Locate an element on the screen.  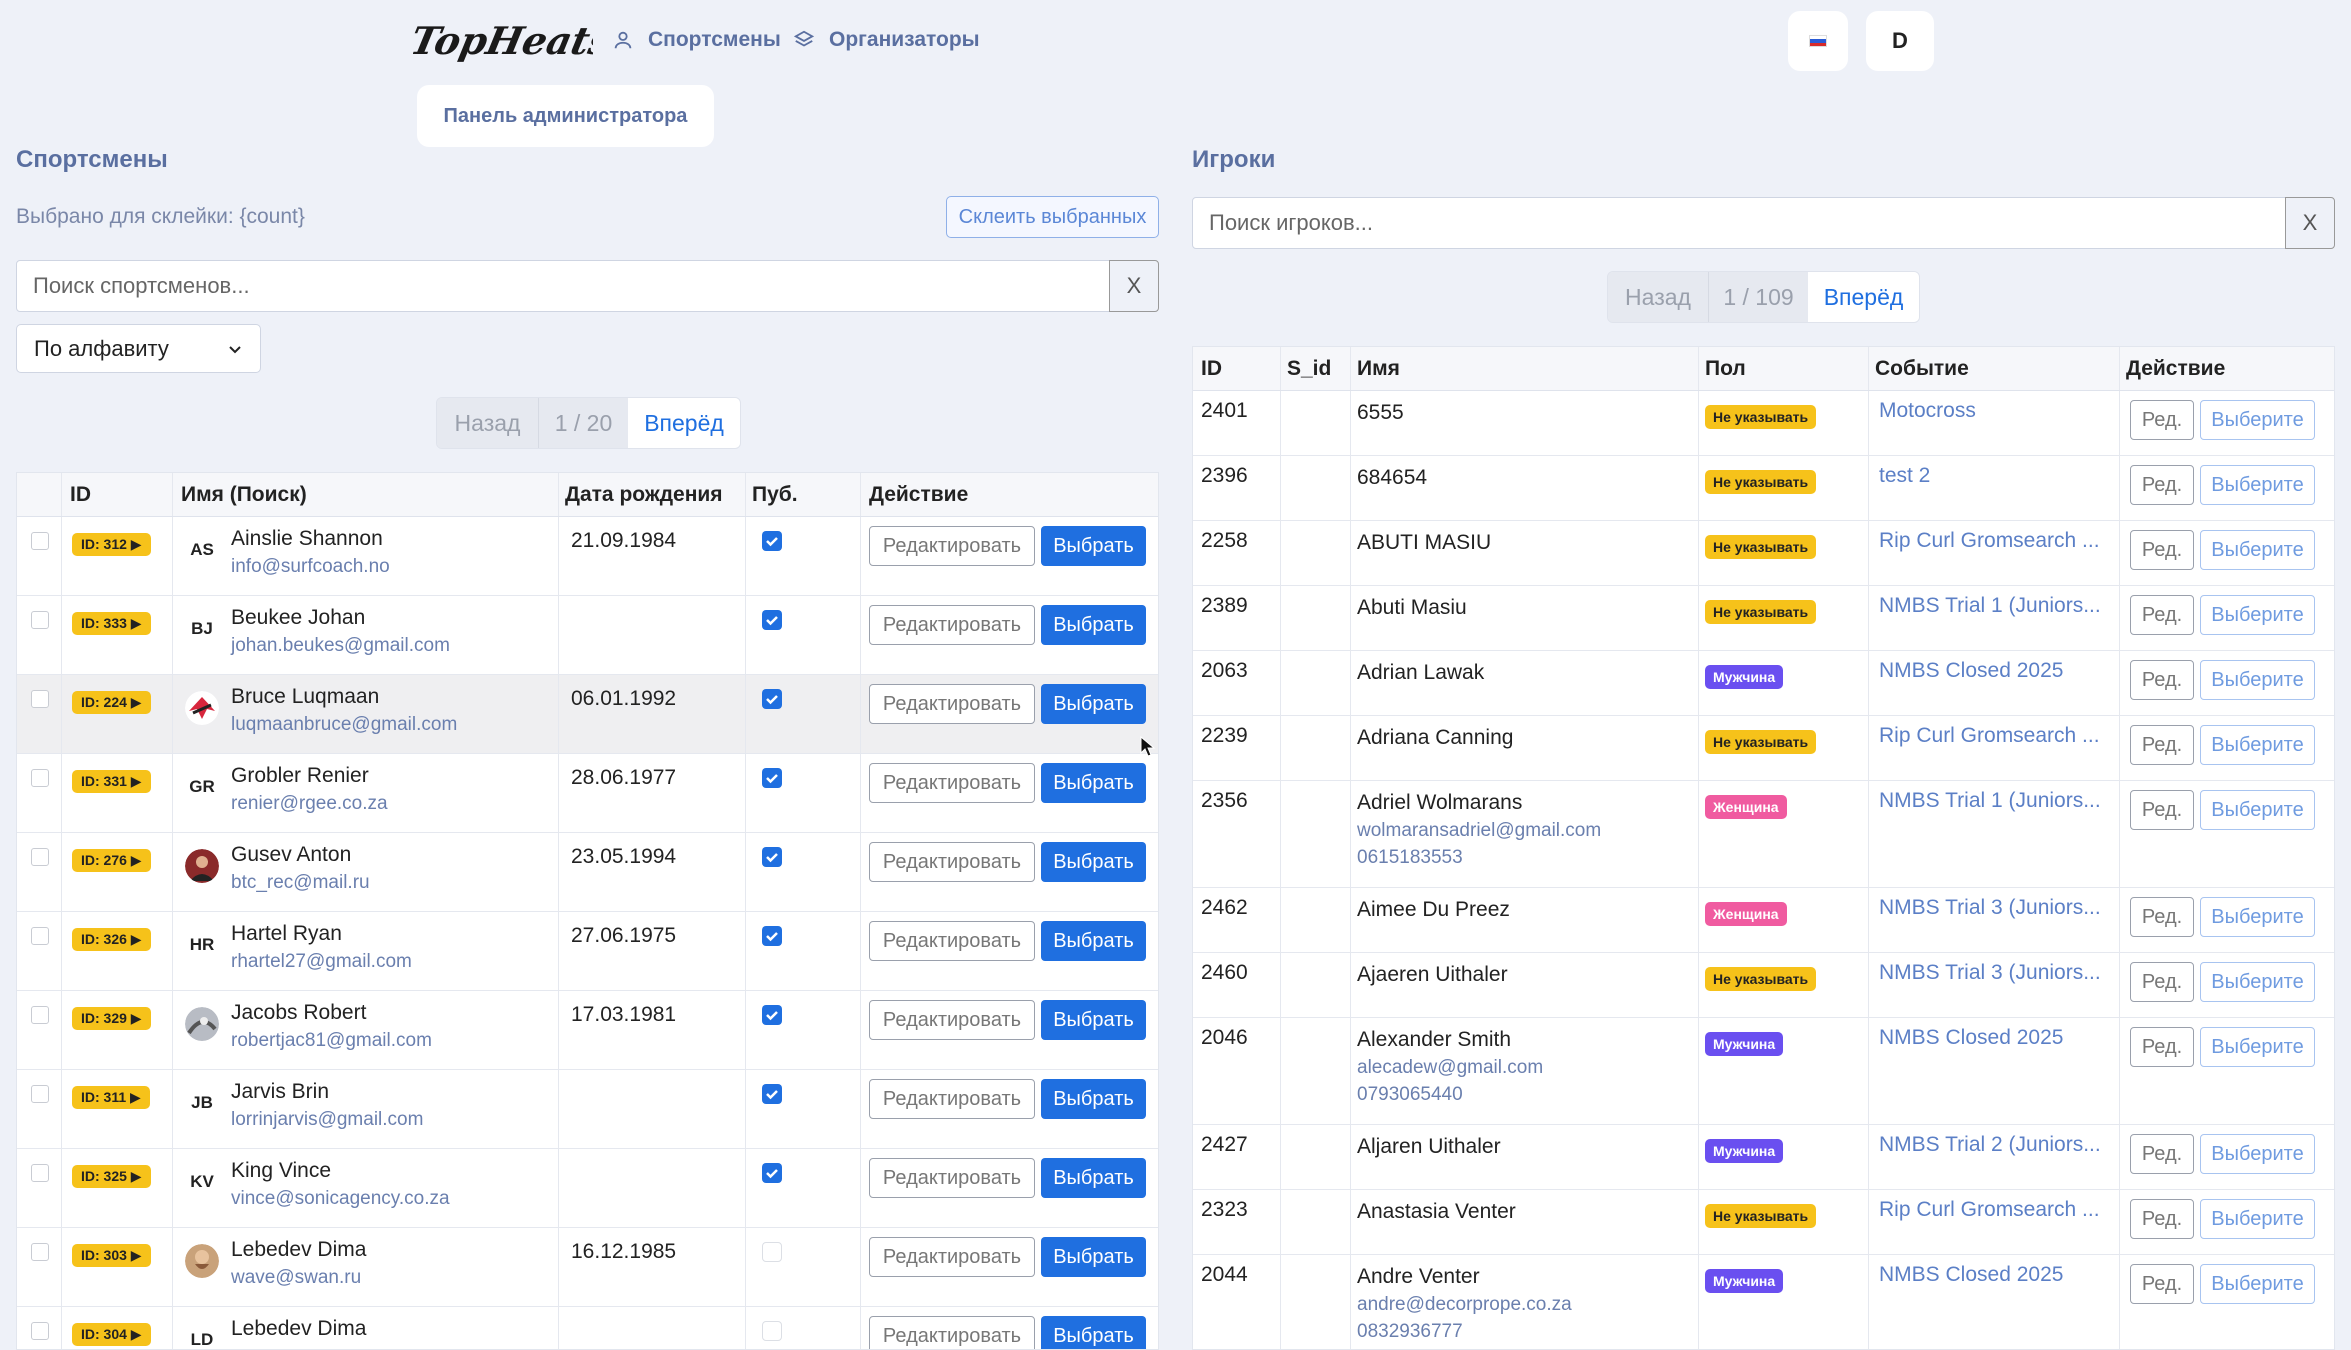
player-event-link: test 2 is located at coordinates (1996, 476).